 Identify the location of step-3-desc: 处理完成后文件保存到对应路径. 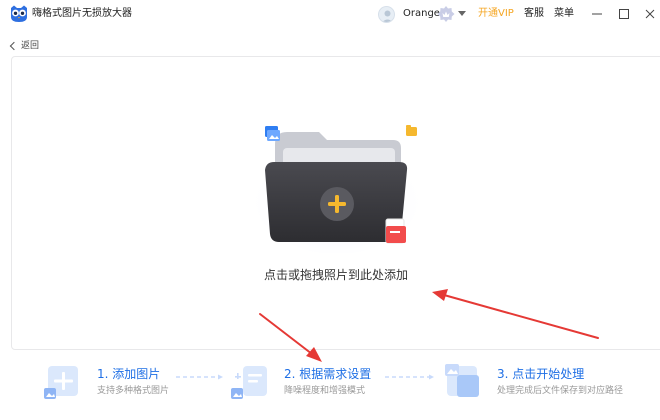
(560, 391).